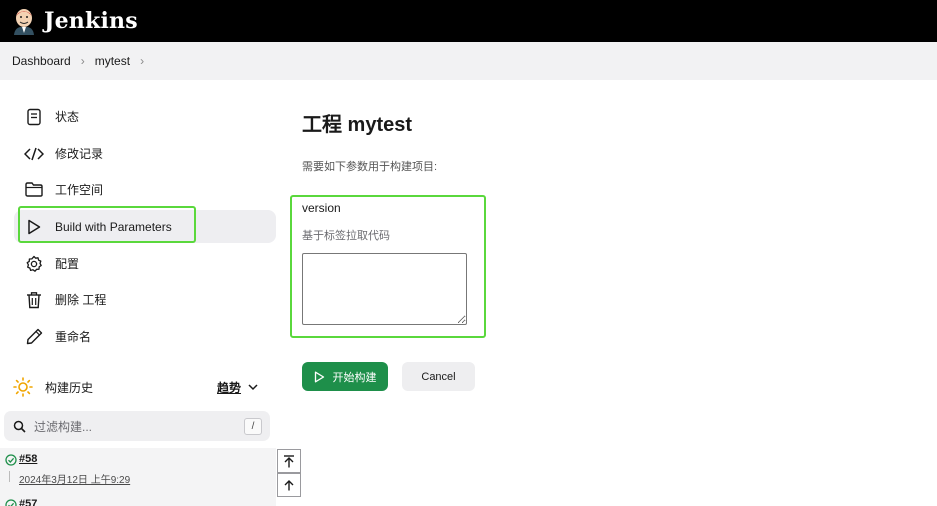 The width and height of the screenshot is (937, 506). What do you see at coordinates (34, 264) in the screenshot?
I see `gear-icon` at bounding box center [34, 264].